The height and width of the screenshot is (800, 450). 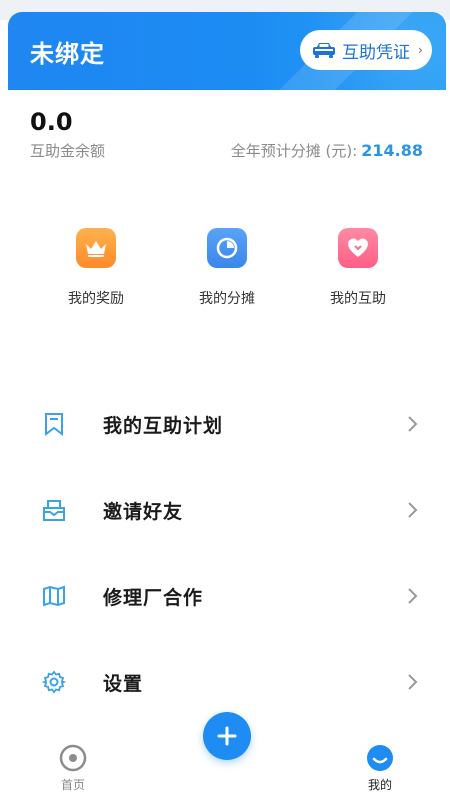 What do you see at coordinates (96, 248) in the screenshot?
I see `crown-icon` at bounding box center [96, 248].